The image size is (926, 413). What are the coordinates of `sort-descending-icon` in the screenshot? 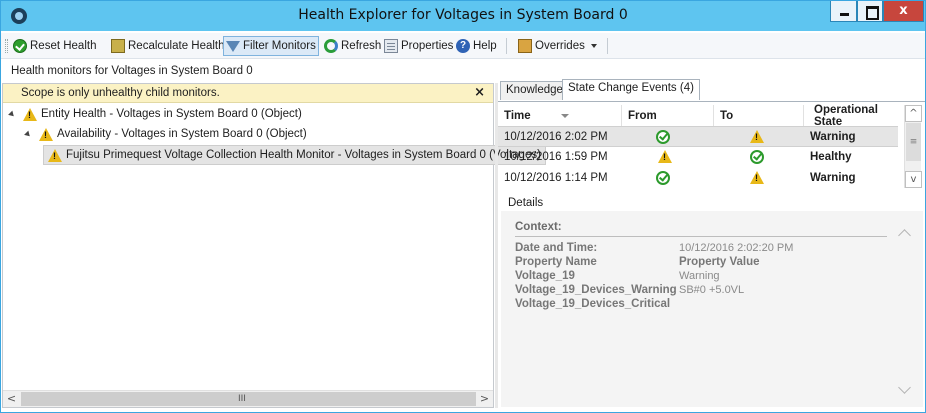 It's located at (564, 115).